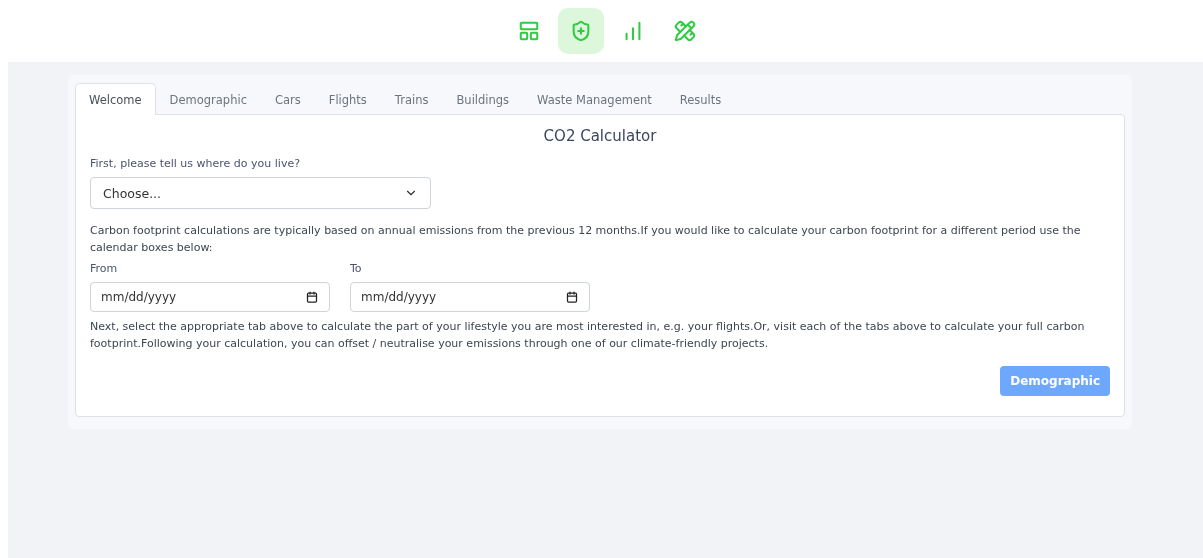  Describe the element at coordinates (1055, 381) in the screenshot. I see `next-button: Demographic` at that location.